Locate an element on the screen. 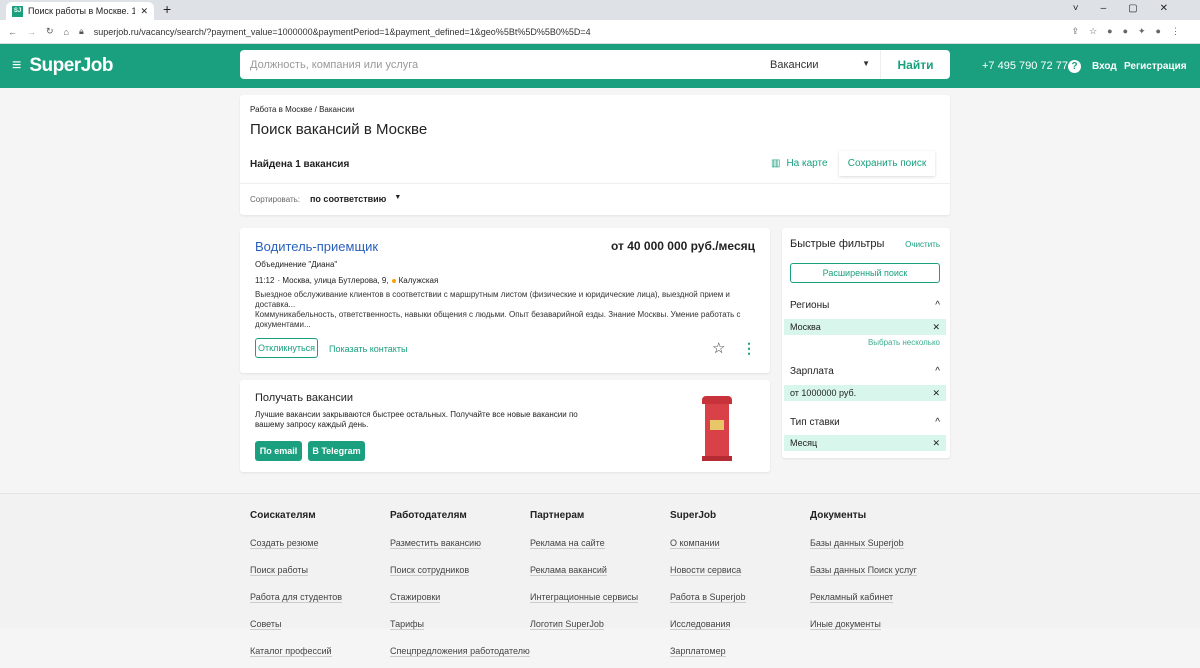  lock-icon: 🔒︎ is located at coordinates (81, 31).